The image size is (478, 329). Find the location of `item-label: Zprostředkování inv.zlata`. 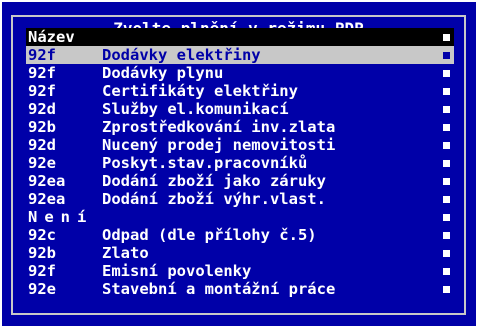

item-label: Zprostředkování inv.zlata is located at coordinates (219, 127).